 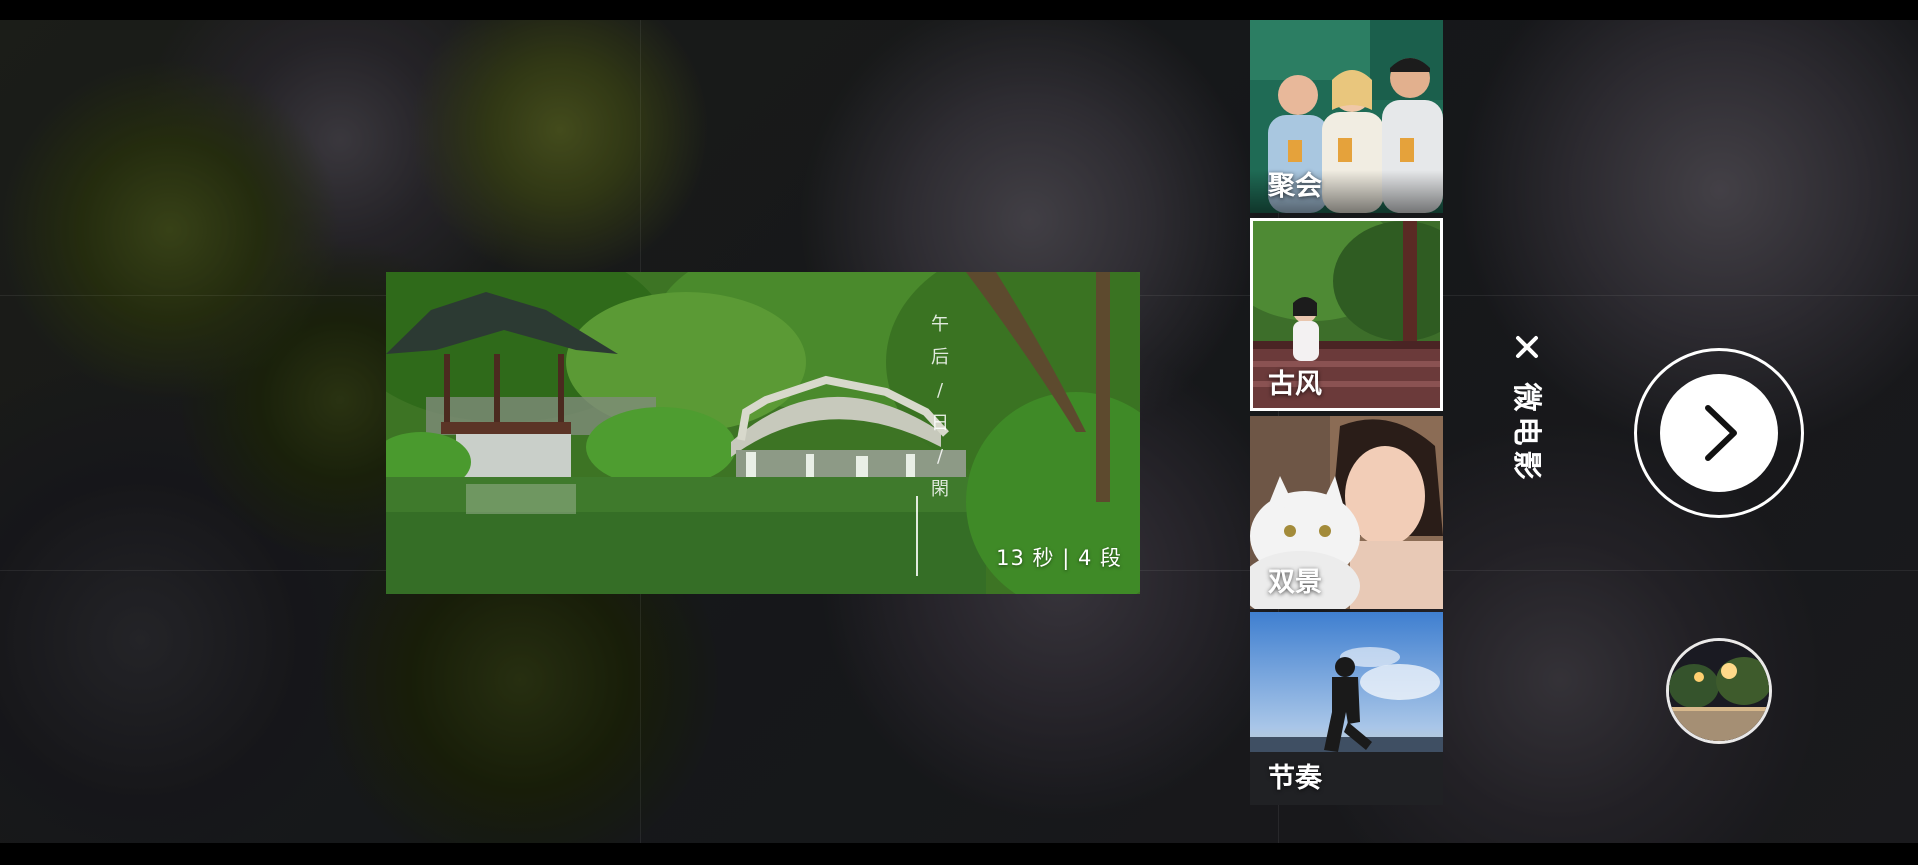 I want to click on next-button, so click(x=1719, y=433).